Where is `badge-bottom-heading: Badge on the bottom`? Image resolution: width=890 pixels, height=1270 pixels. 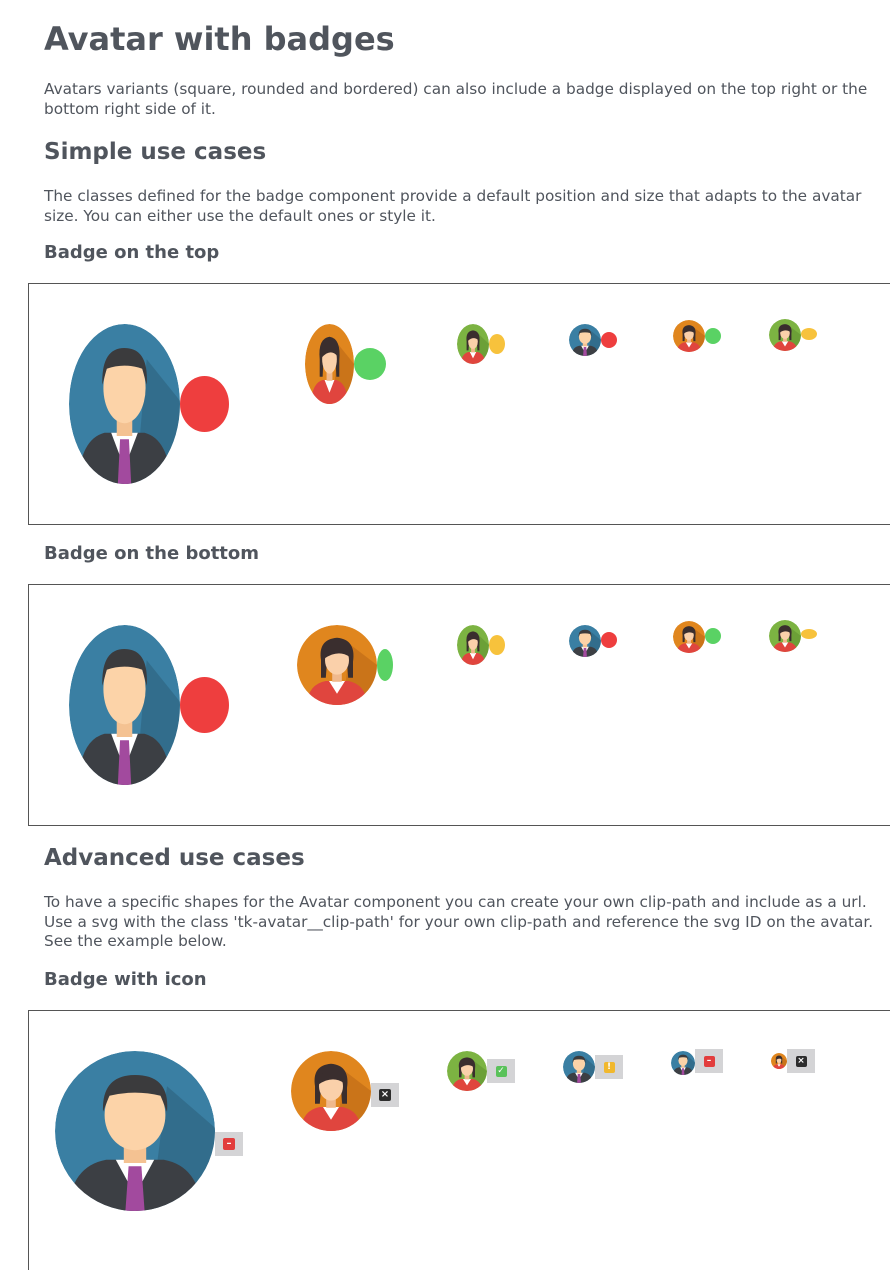
badge-bottom-heading: Badge on the bottom is located at coordinates (152, 553).